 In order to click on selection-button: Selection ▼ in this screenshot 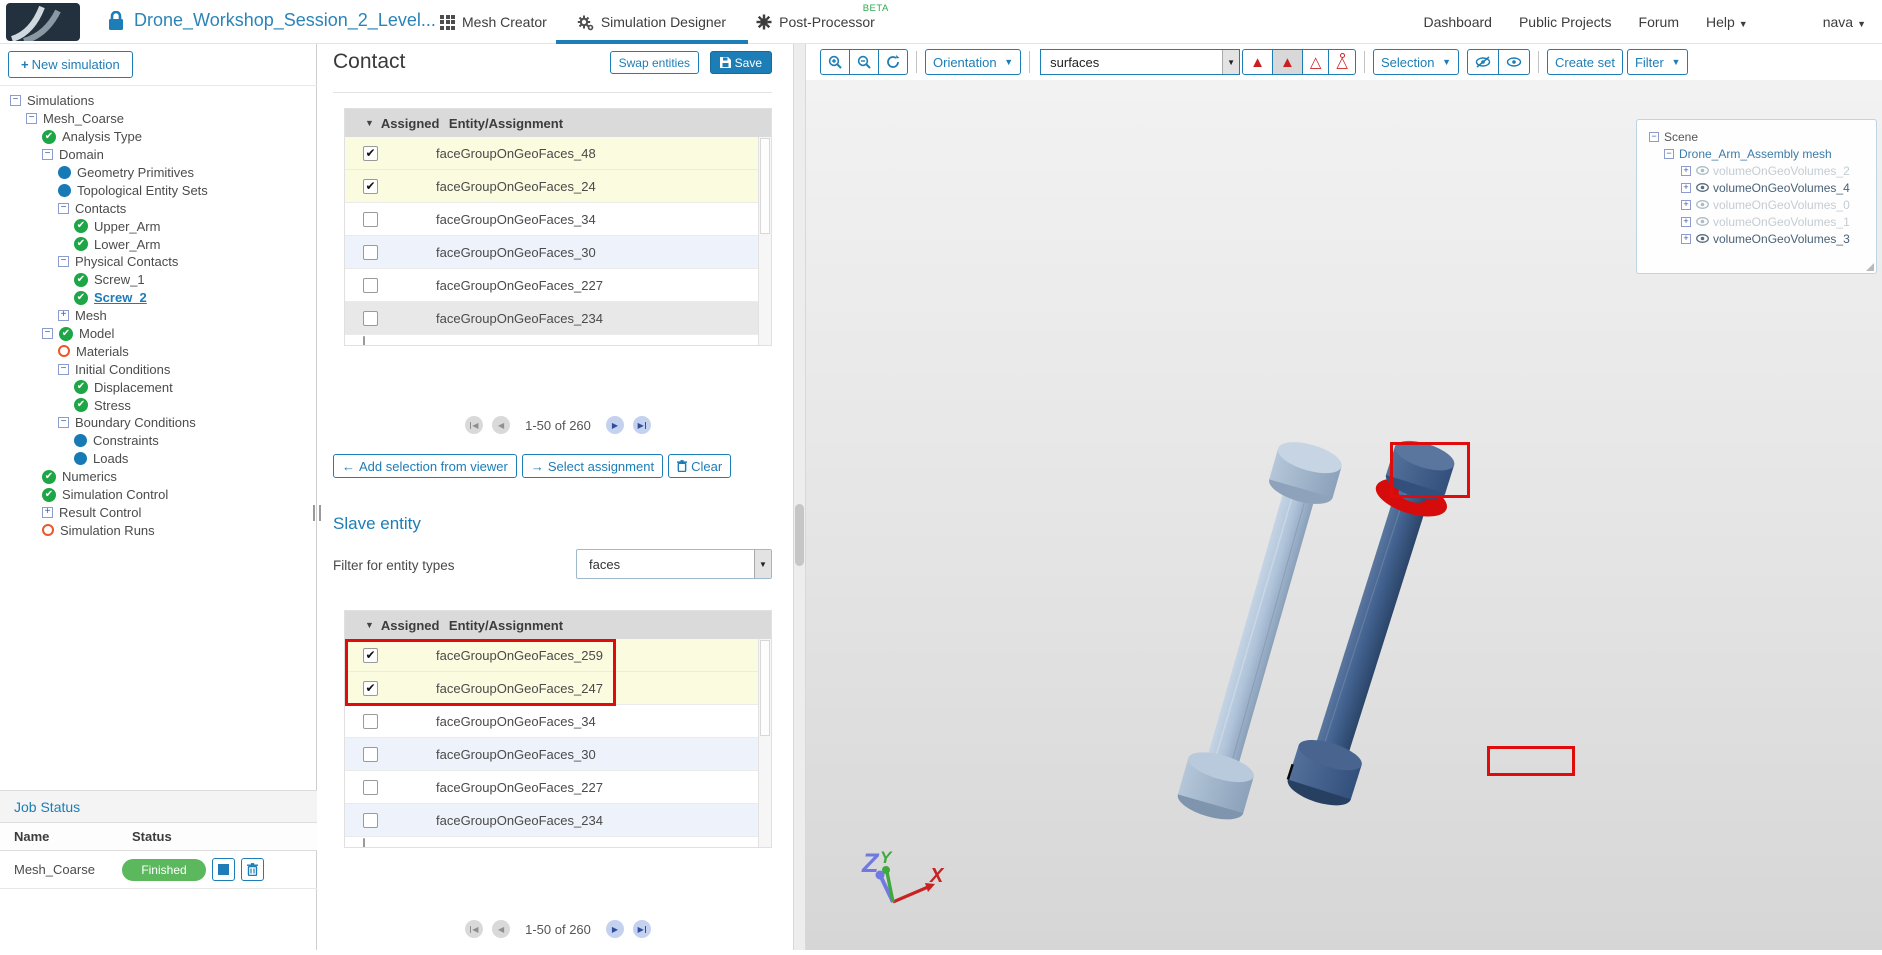, I will do `click(1415, 62)`.